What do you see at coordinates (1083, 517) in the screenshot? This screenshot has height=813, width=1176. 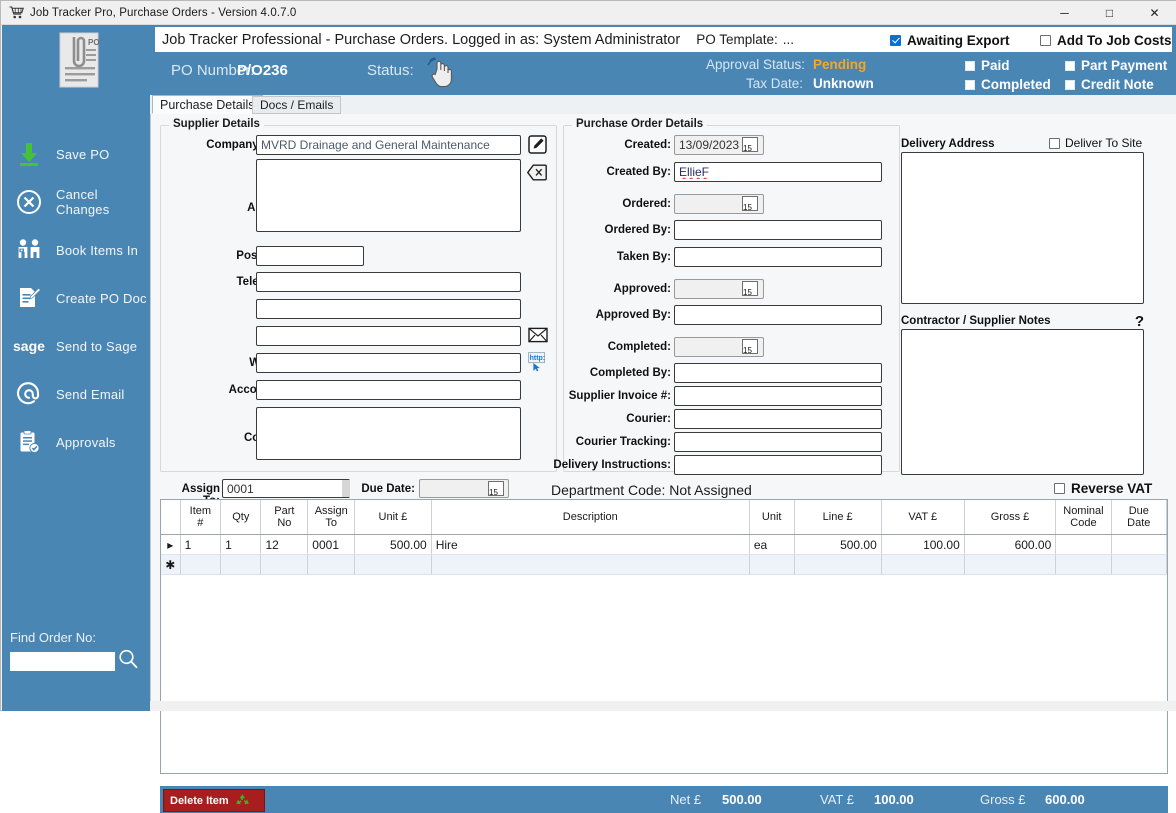 I see `grid-col-nominal-code: Nominal Code` at bounding box center [1083, 517].